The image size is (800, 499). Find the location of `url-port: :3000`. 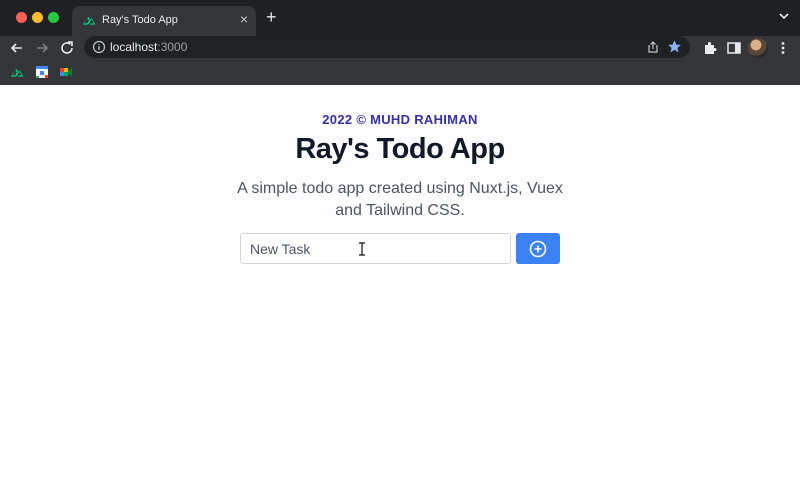

url-port: :3000 is located at coordinates (172, 47).